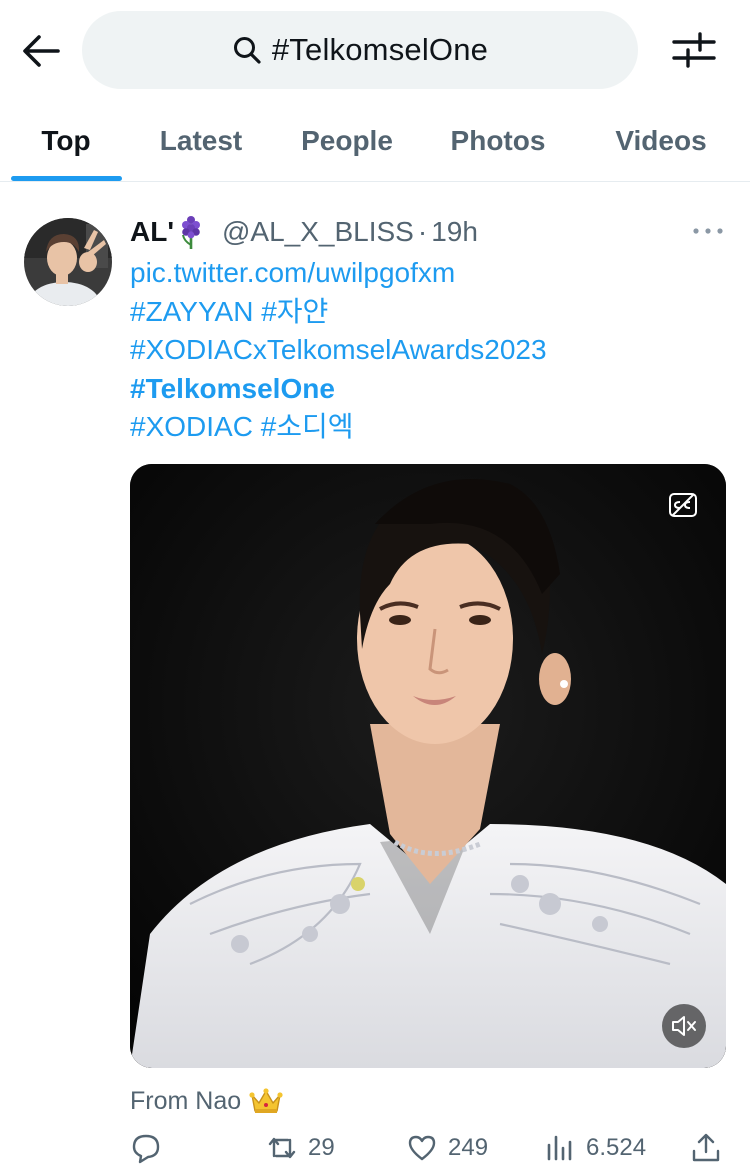 This screenshot has height=1176, width=750. I want to click on video-attribution: From Nao, so click(206, 1101).